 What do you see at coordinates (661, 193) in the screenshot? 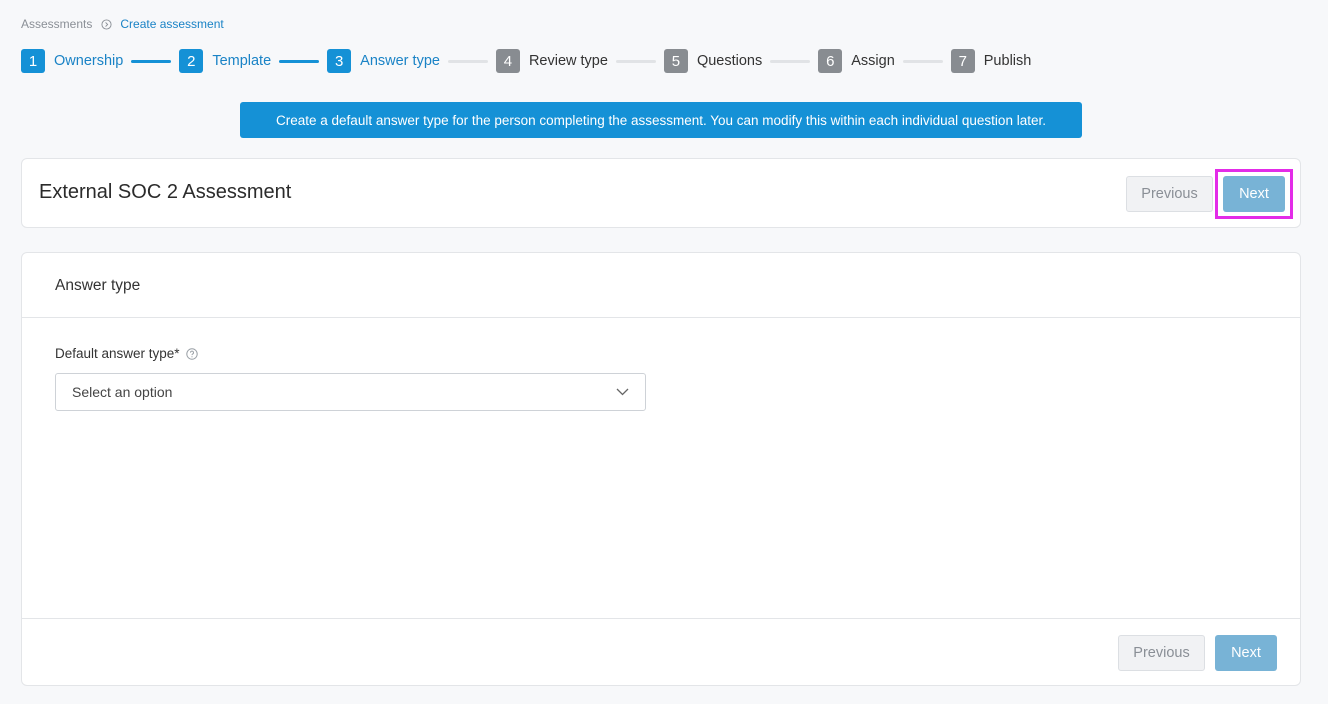
I see `assessment-header-card: External SOC 2 Assessment Previous Next` at bounding box center [661, 193].